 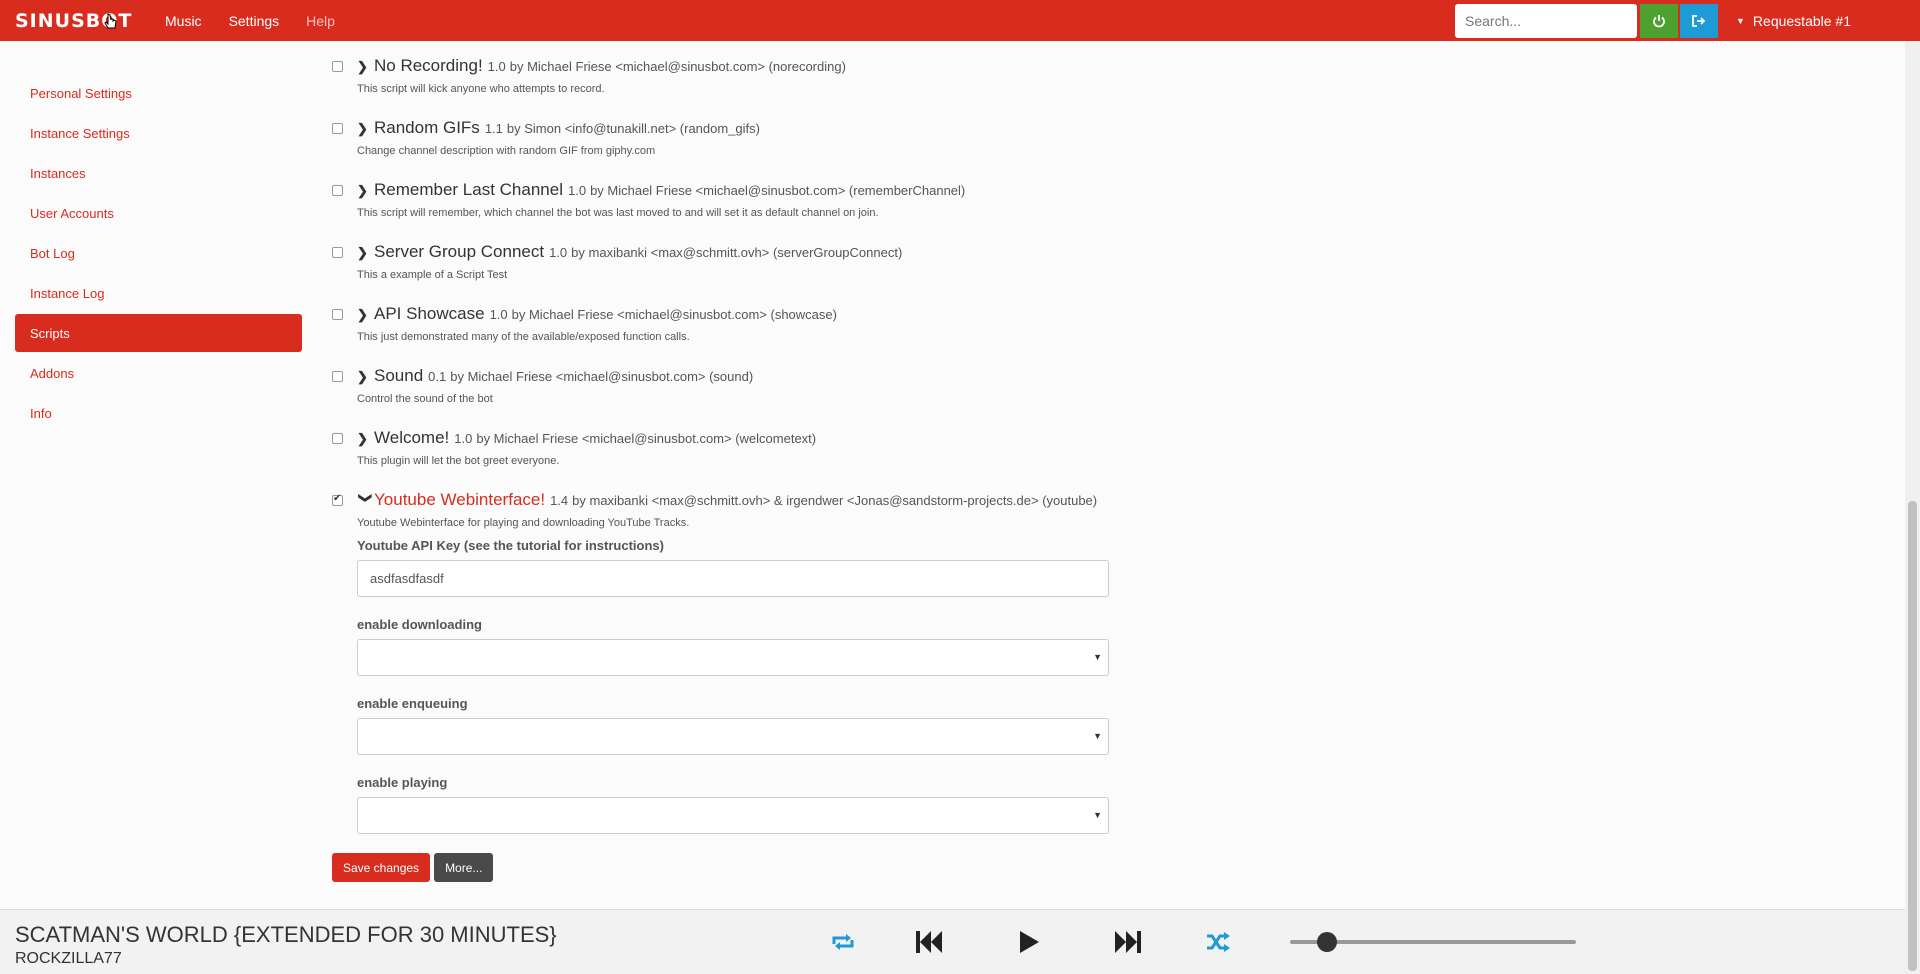 I want to click on api-key-value: asdfasdfasdf, so click(x=407, y=578).